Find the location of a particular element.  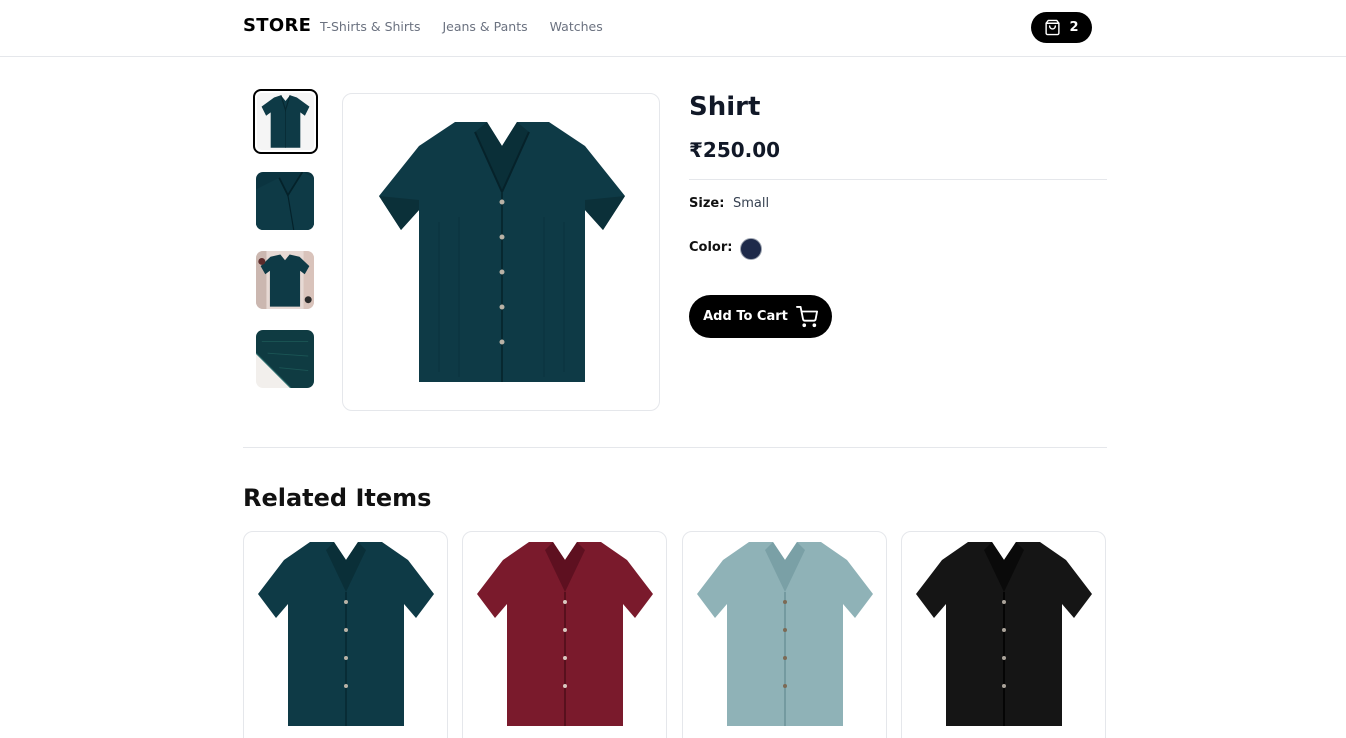

product-price: ₹250.00 is located at coordinates (735, 150).